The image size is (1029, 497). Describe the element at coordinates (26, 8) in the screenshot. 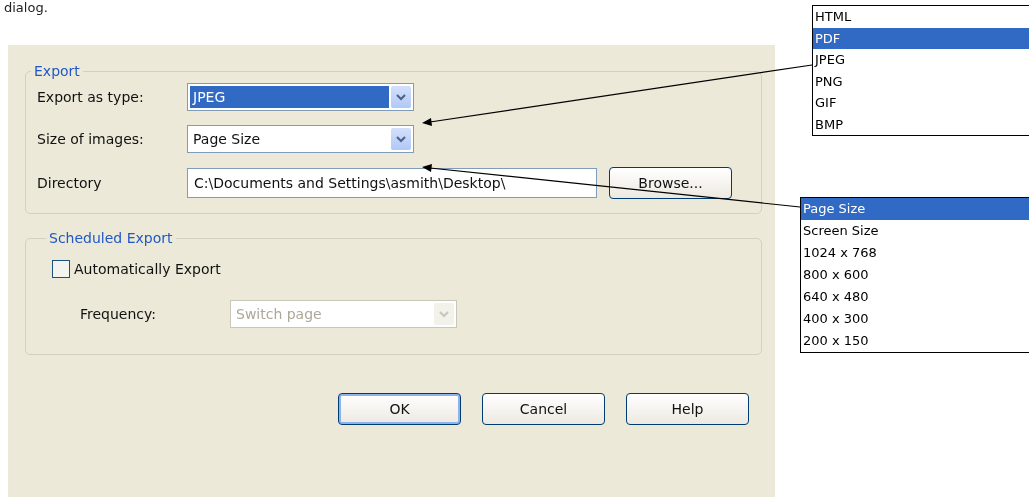

I see `caption-text: dialog.` at that location.